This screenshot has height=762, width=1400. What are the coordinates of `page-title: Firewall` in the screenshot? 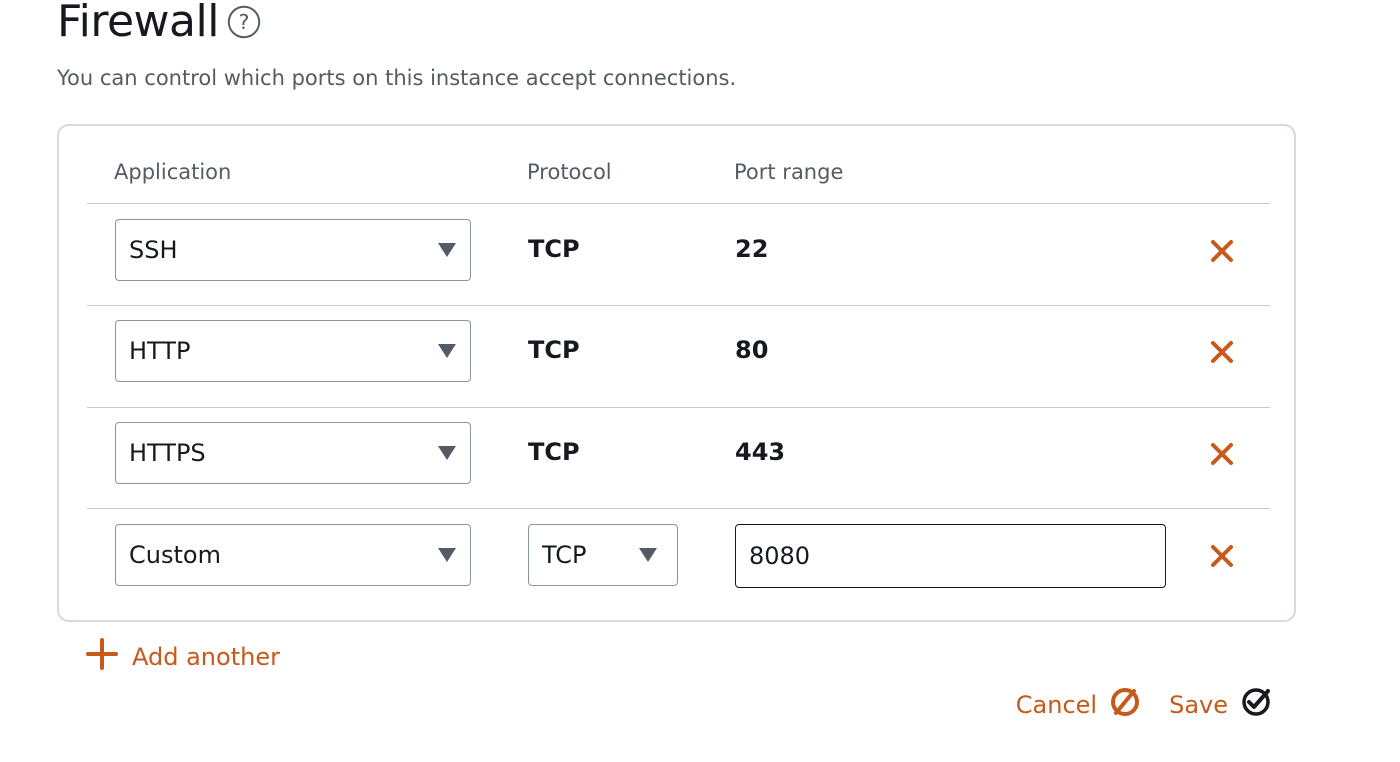 It's located at (138, 23).